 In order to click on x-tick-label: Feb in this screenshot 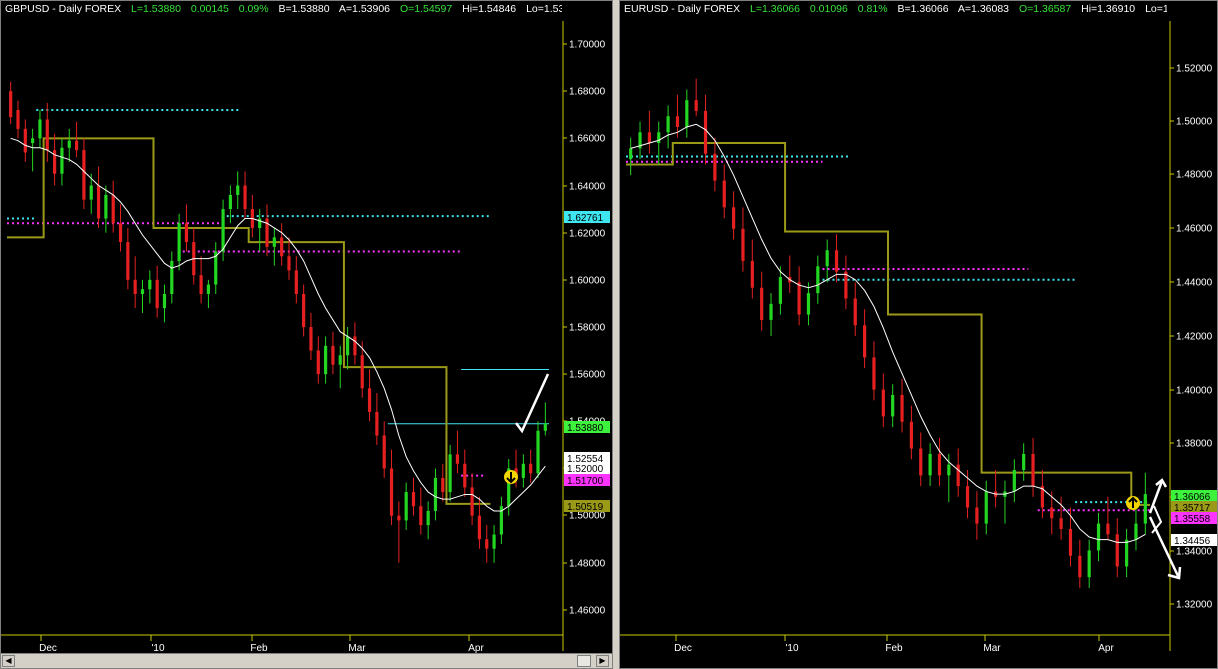, I will do `click(894, 648)`.